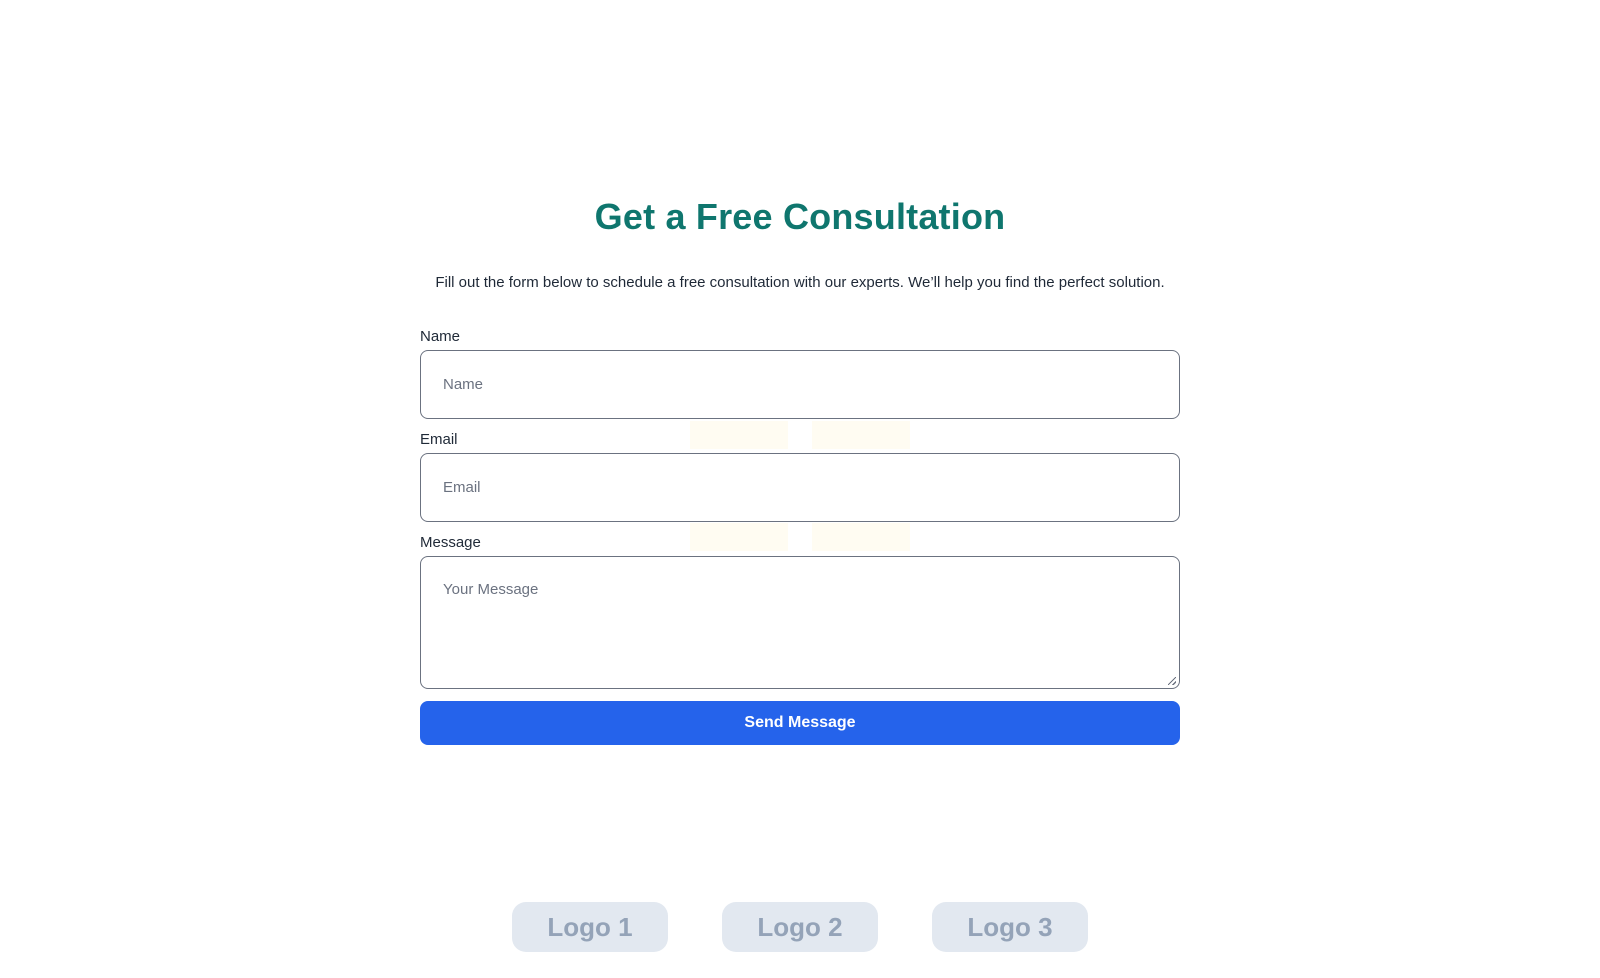  What do you see at coordinates (1172, 681) in the screenshot?
I see `resize-handle-icon` at bounding box center [1172, 681].